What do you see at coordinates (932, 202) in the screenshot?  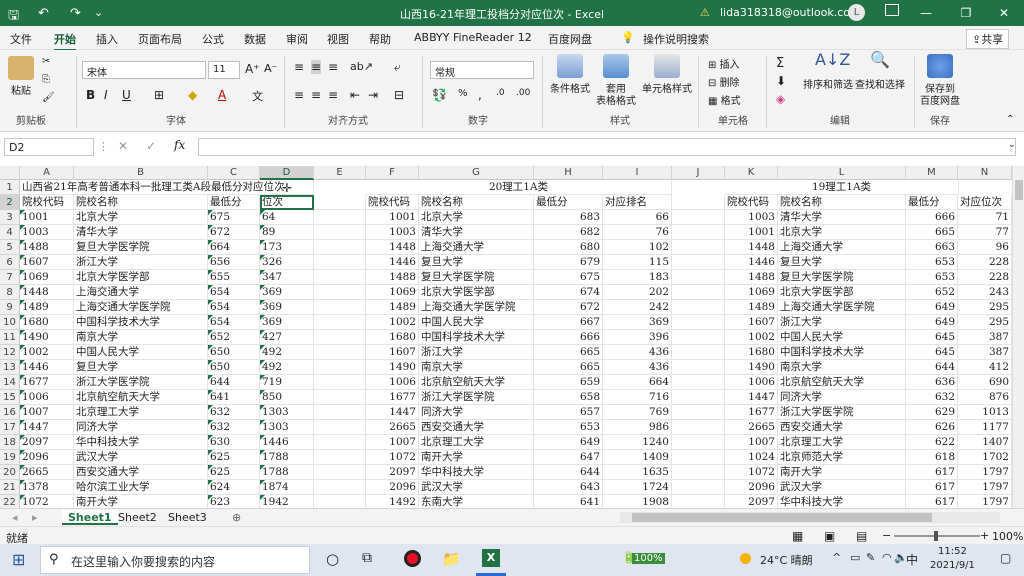 I see `cell-m2-header: 最低分` at bounding box center [932, 202].